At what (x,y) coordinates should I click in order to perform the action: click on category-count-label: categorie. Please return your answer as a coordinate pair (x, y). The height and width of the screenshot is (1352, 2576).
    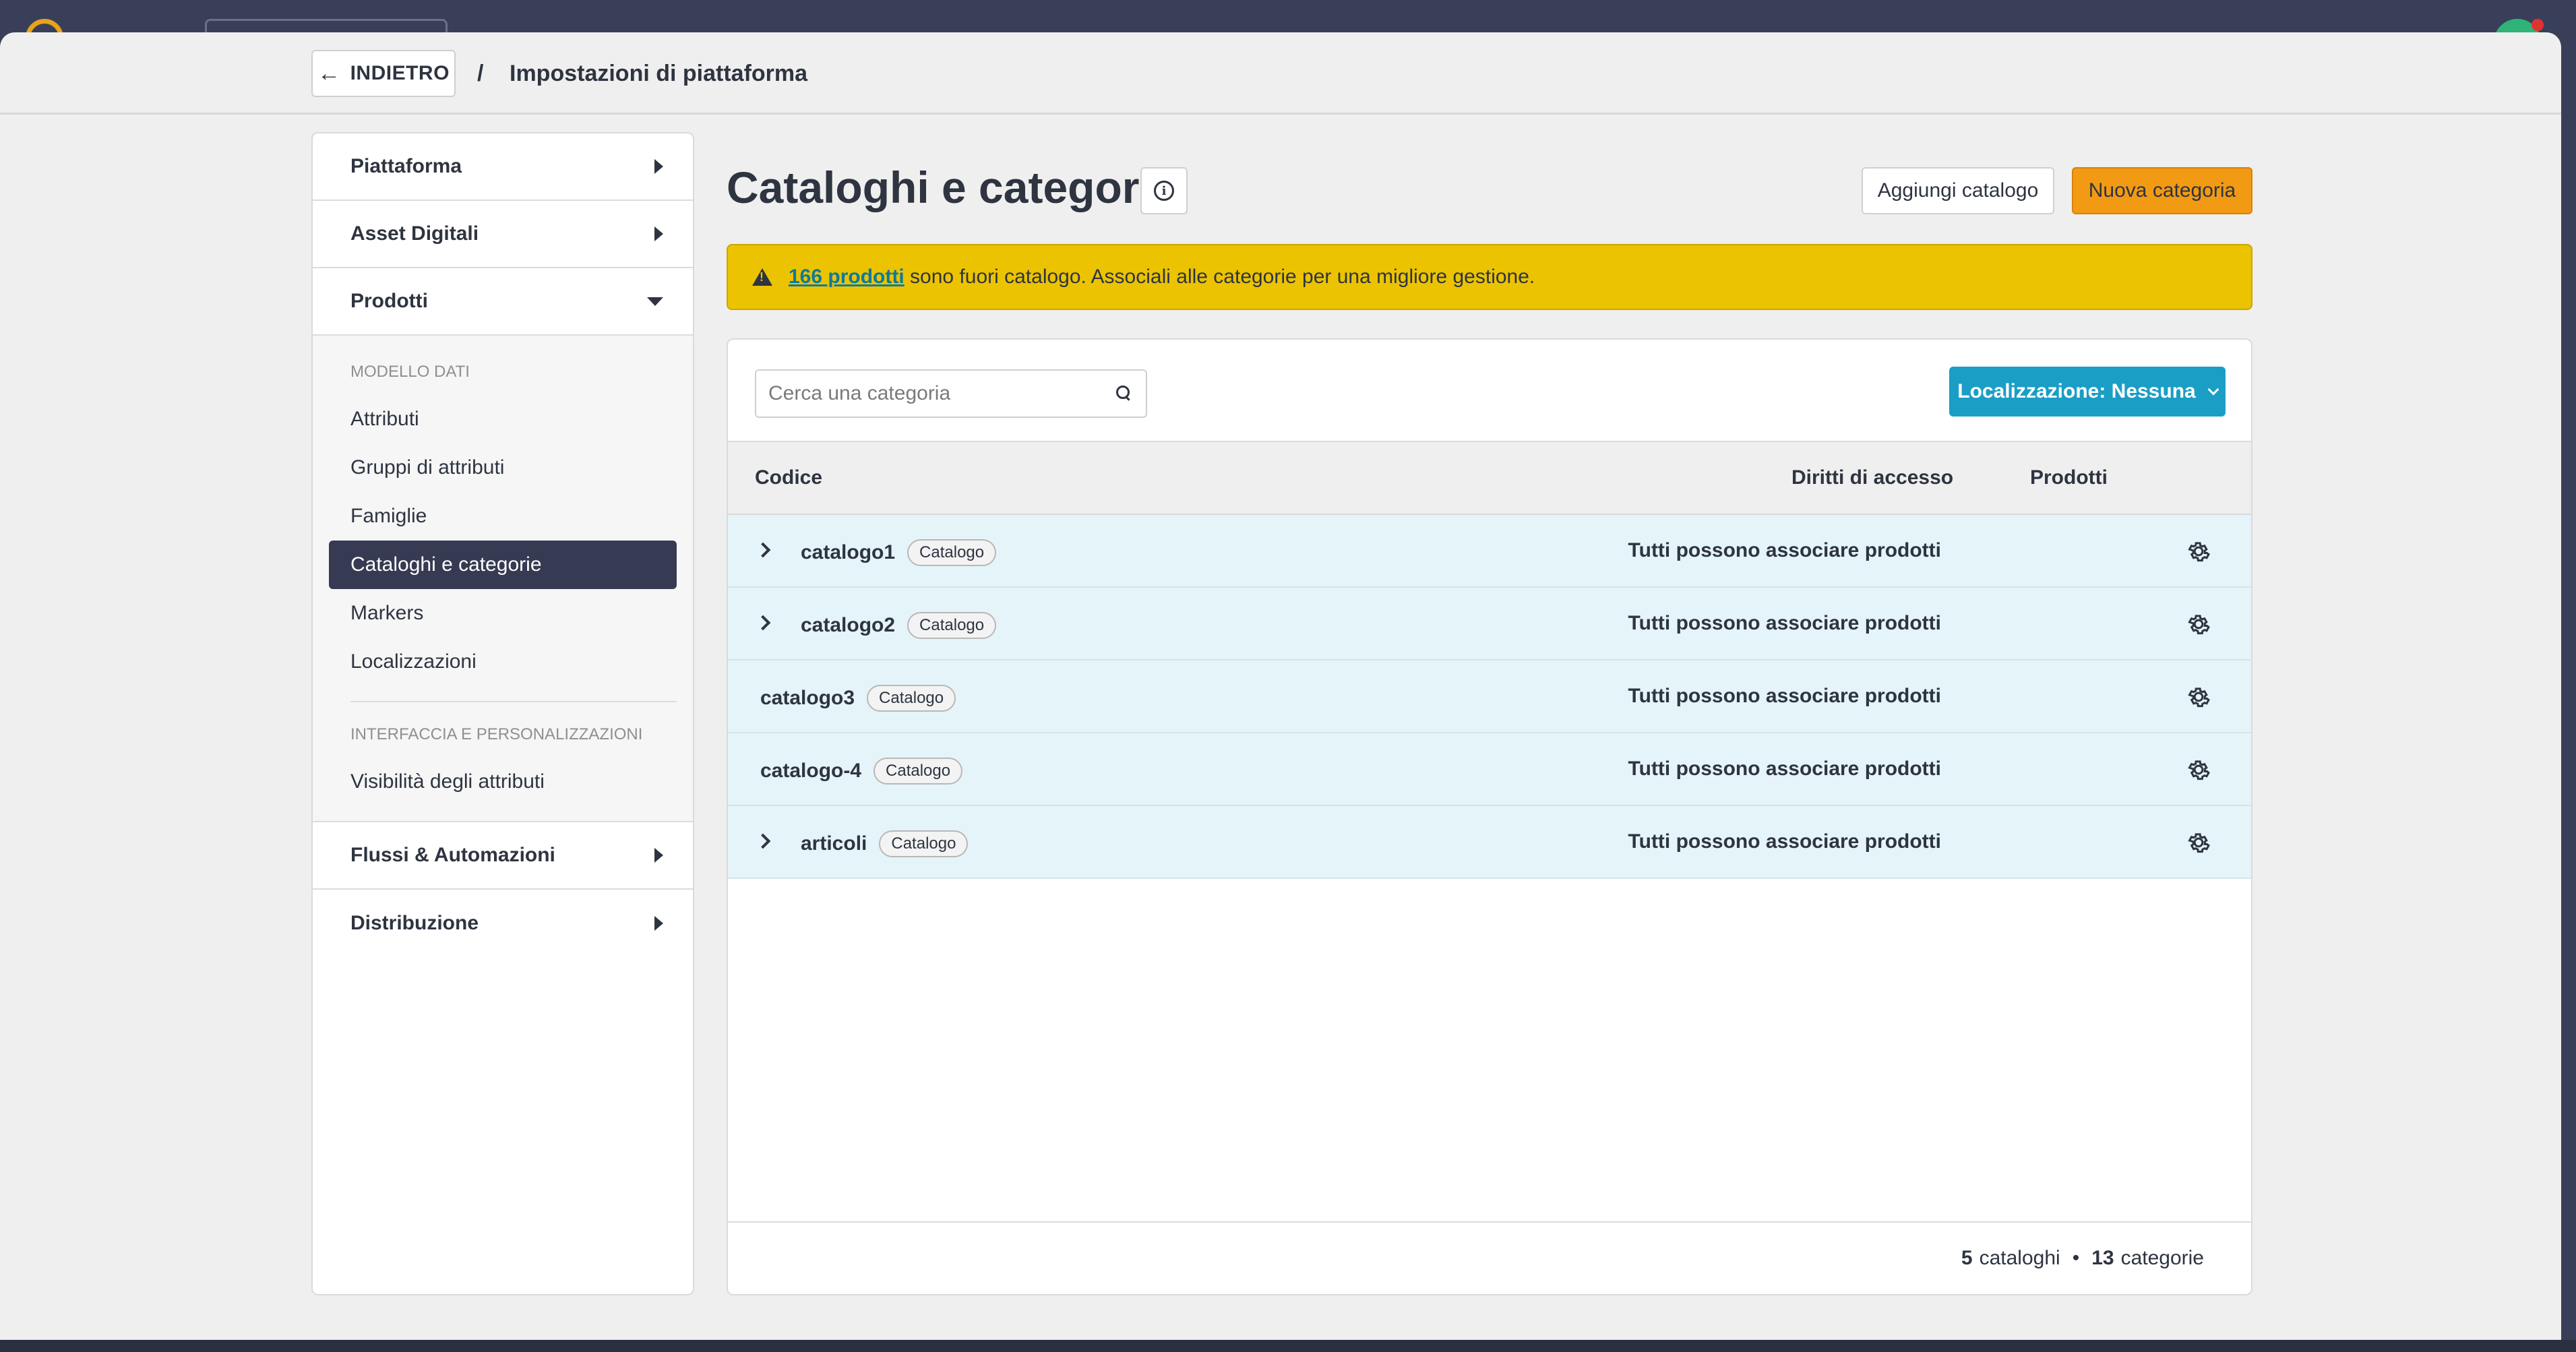
    Looking at the image, I should click on (2162, 1258).